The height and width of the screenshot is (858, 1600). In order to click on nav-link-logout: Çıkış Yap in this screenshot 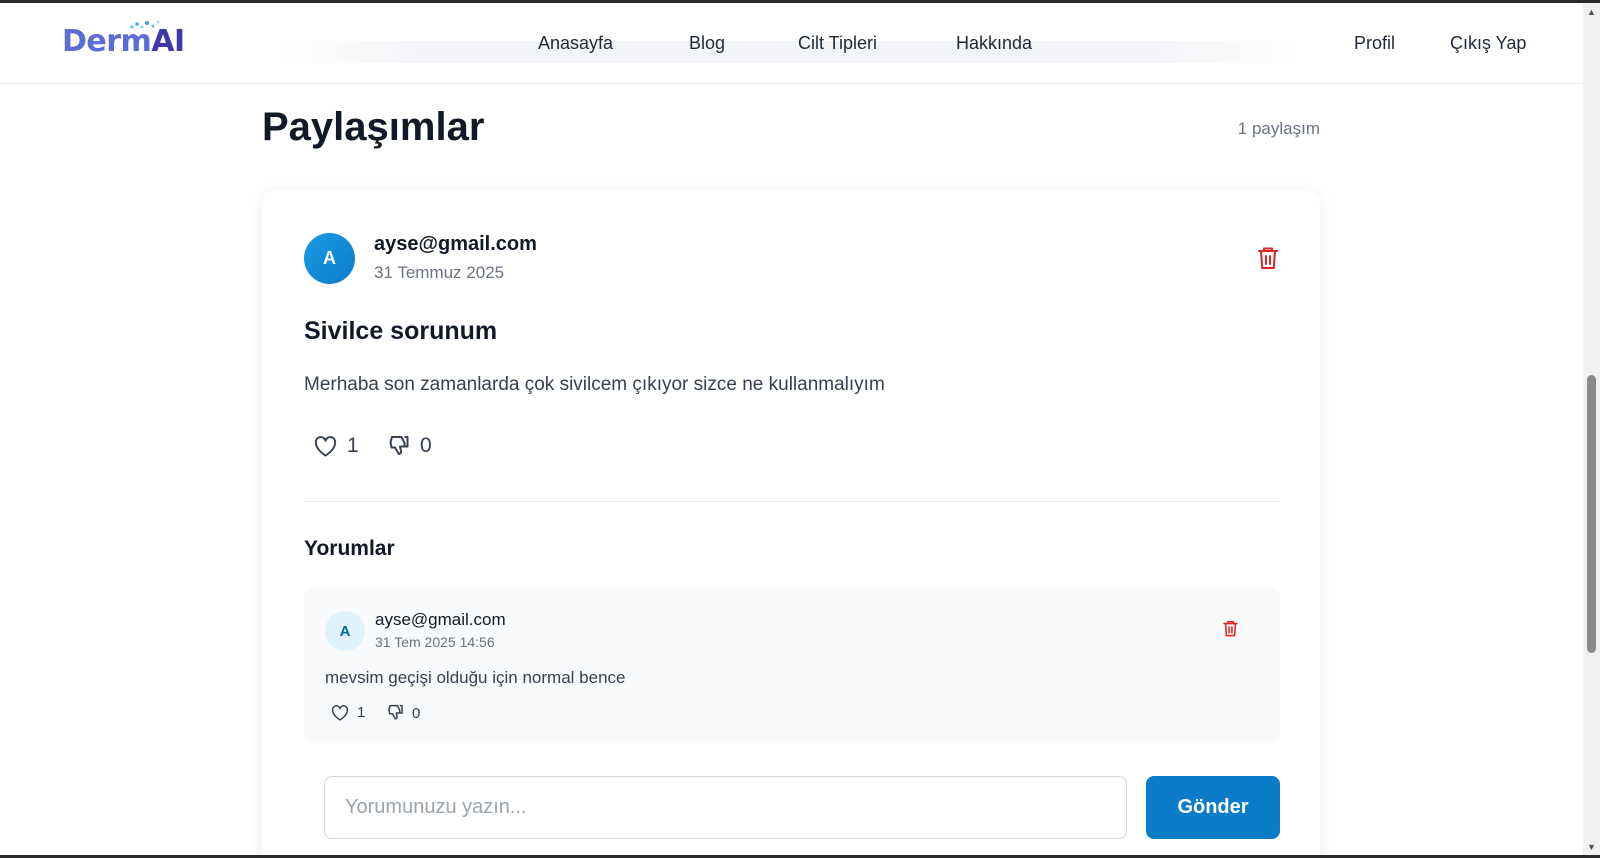, I will do `click(1488, 43)`.